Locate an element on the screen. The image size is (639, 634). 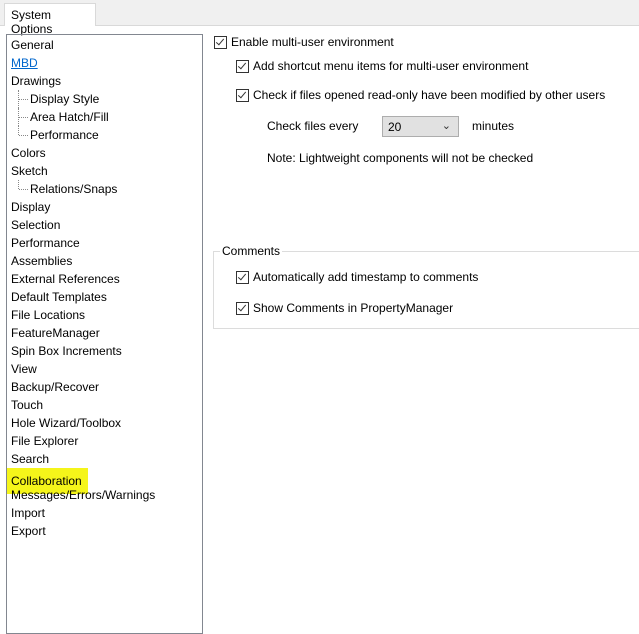
tree-item-label: Display Style is located at coordinates (65, 99).